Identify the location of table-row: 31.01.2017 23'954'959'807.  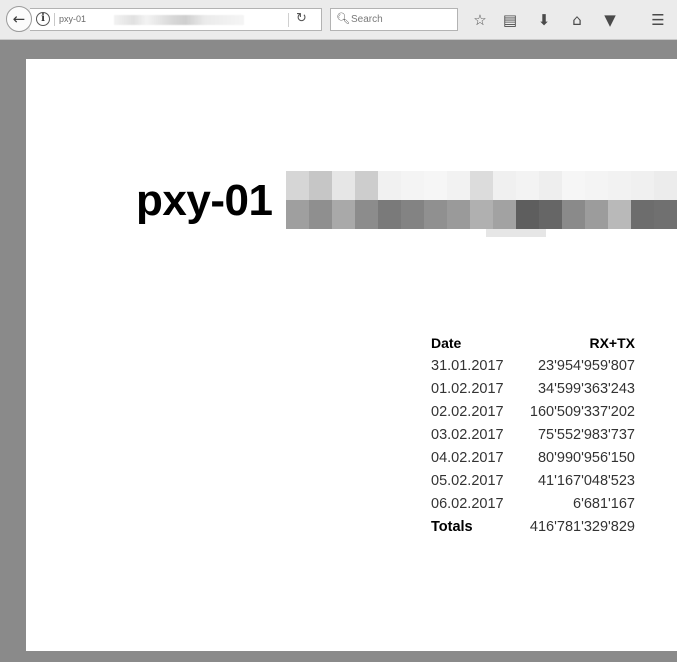
(533, 366).